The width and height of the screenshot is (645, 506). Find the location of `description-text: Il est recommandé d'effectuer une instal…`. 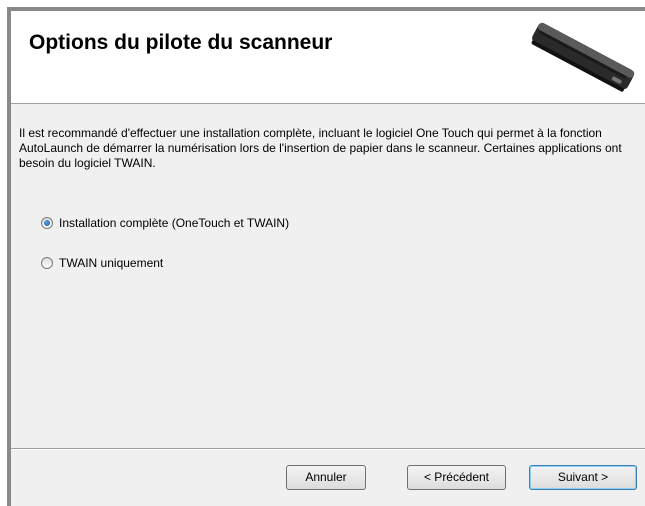

description-text: Il est recommandé d'effectuer une instal… is located at coordinates (320, 148).